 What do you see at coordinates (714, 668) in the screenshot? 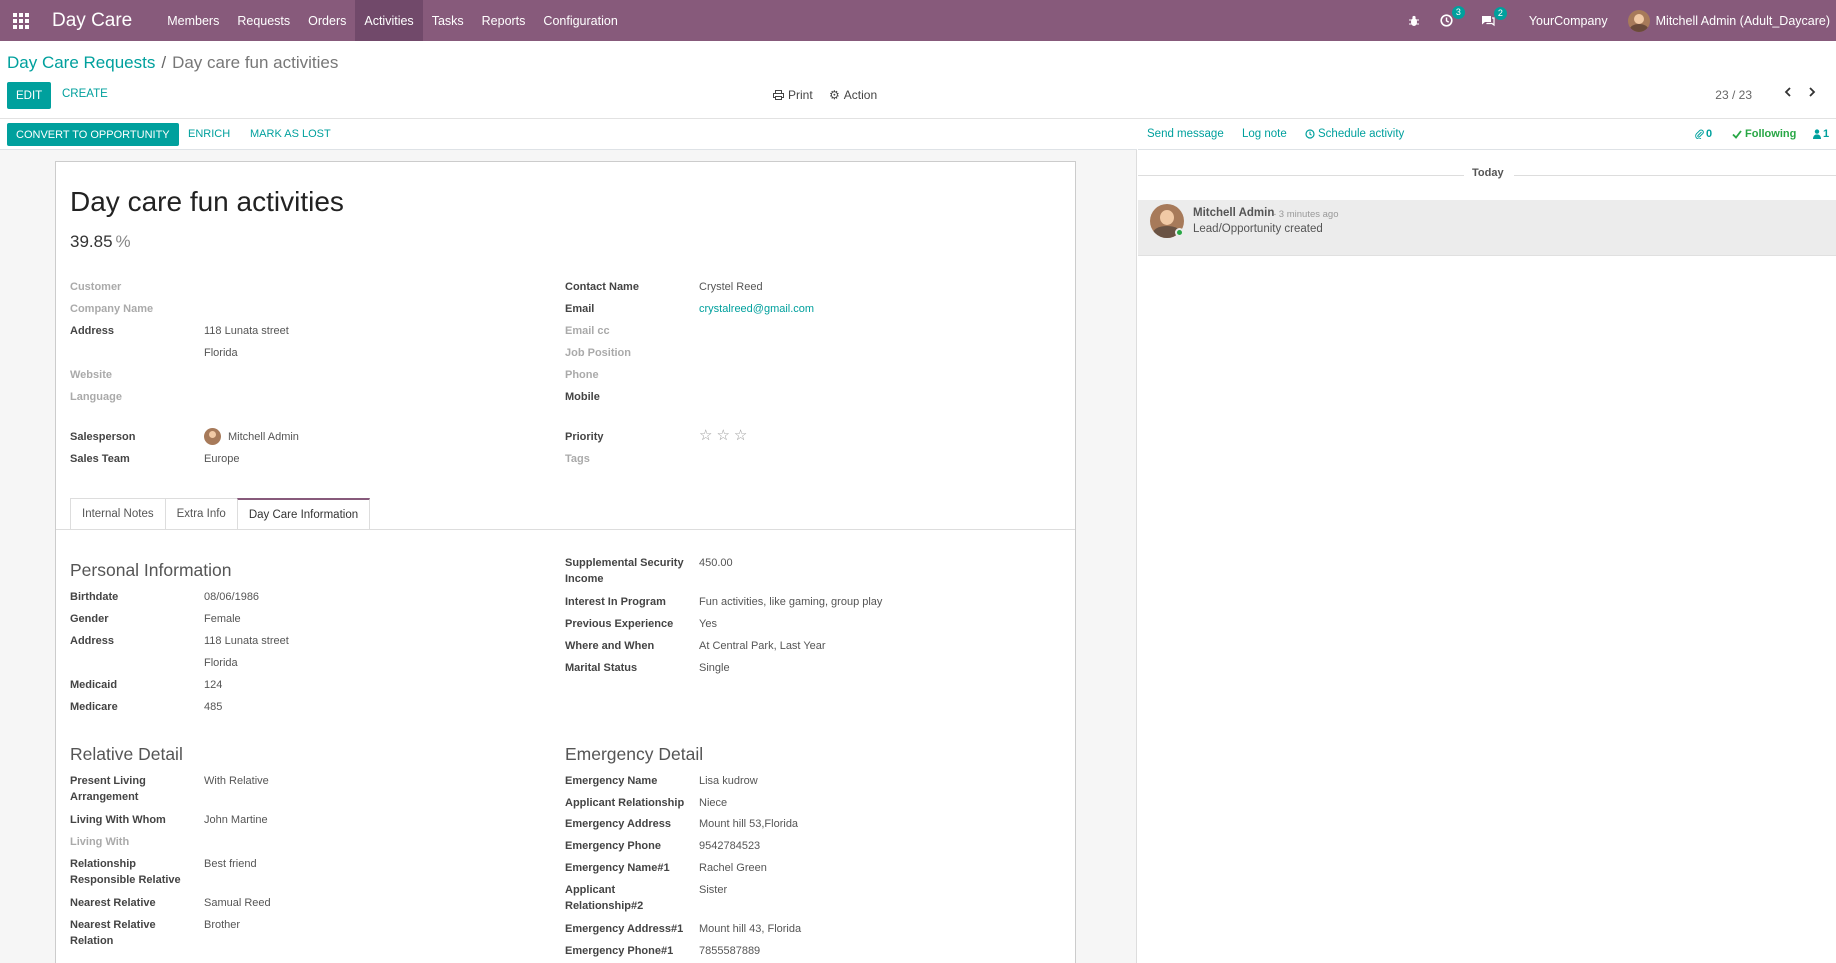
I see `marital-value: Single` at bounding box center [714, 668].